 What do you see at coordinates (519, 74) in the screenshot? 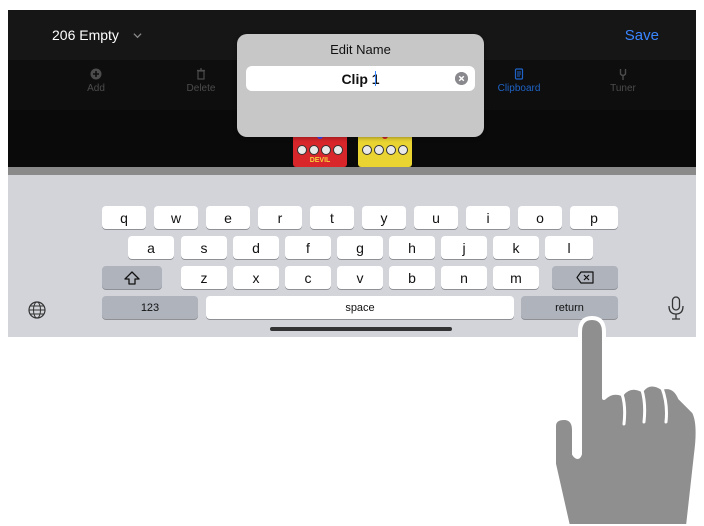
I see `clipboard-icon` at bounding box center [519, 74].